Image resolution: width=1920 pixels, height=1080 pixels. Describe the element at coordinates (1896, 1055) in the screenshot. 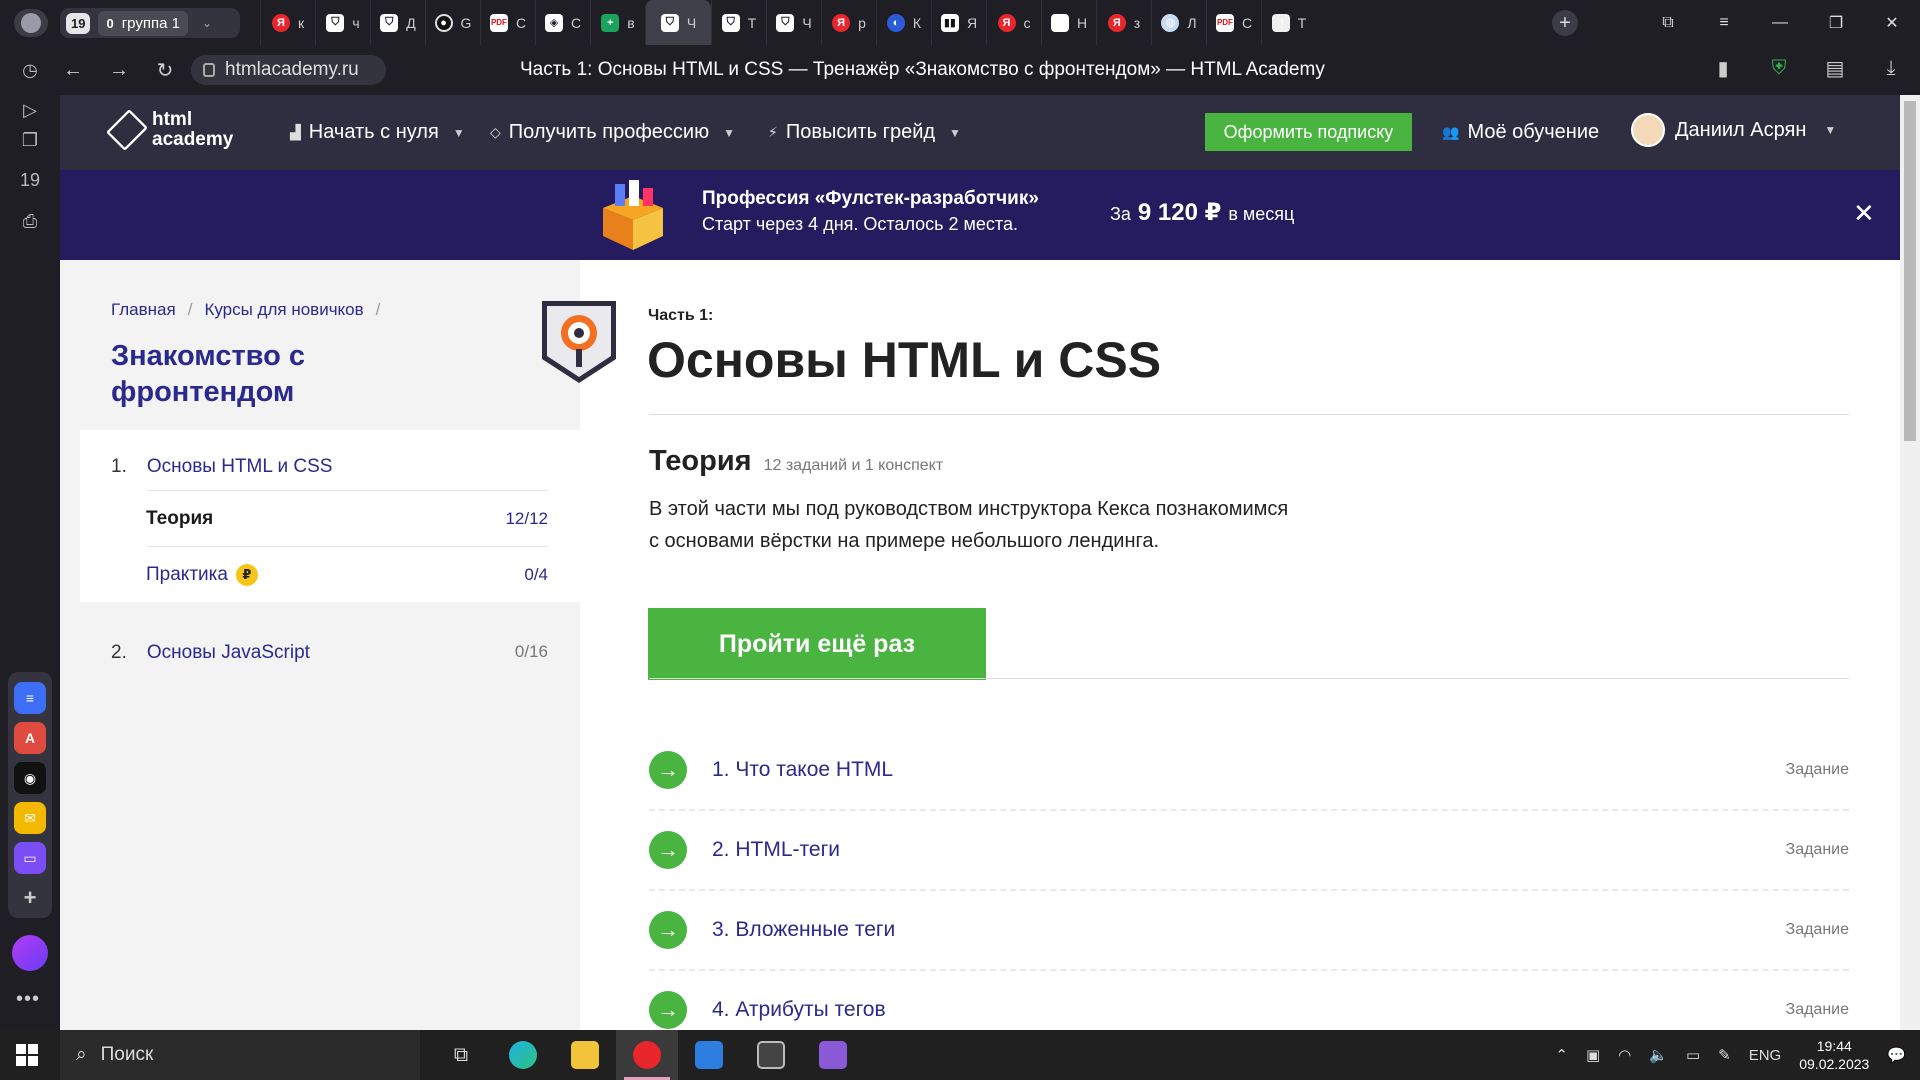

I see `notifications-icon: 💬` at that location.